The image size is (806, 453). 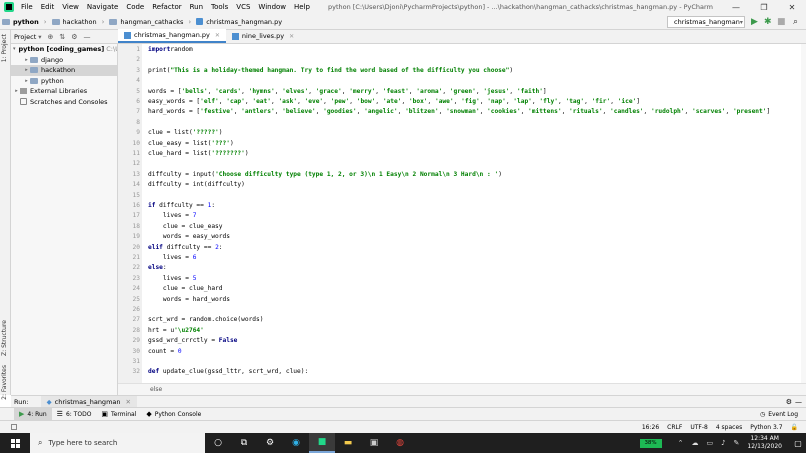 I want to click on minimize-icon: —, so click(x=736, y=7).